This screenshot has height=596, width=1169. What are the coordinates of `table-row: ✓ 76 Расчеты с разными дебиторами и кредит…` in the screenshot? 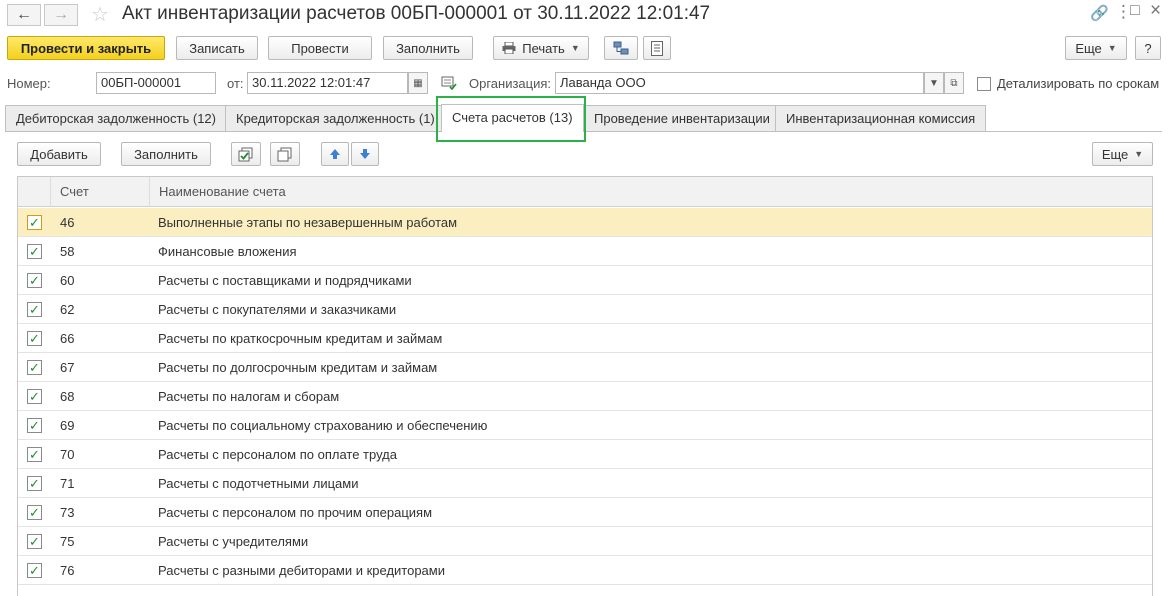 It's located at (585, 570).